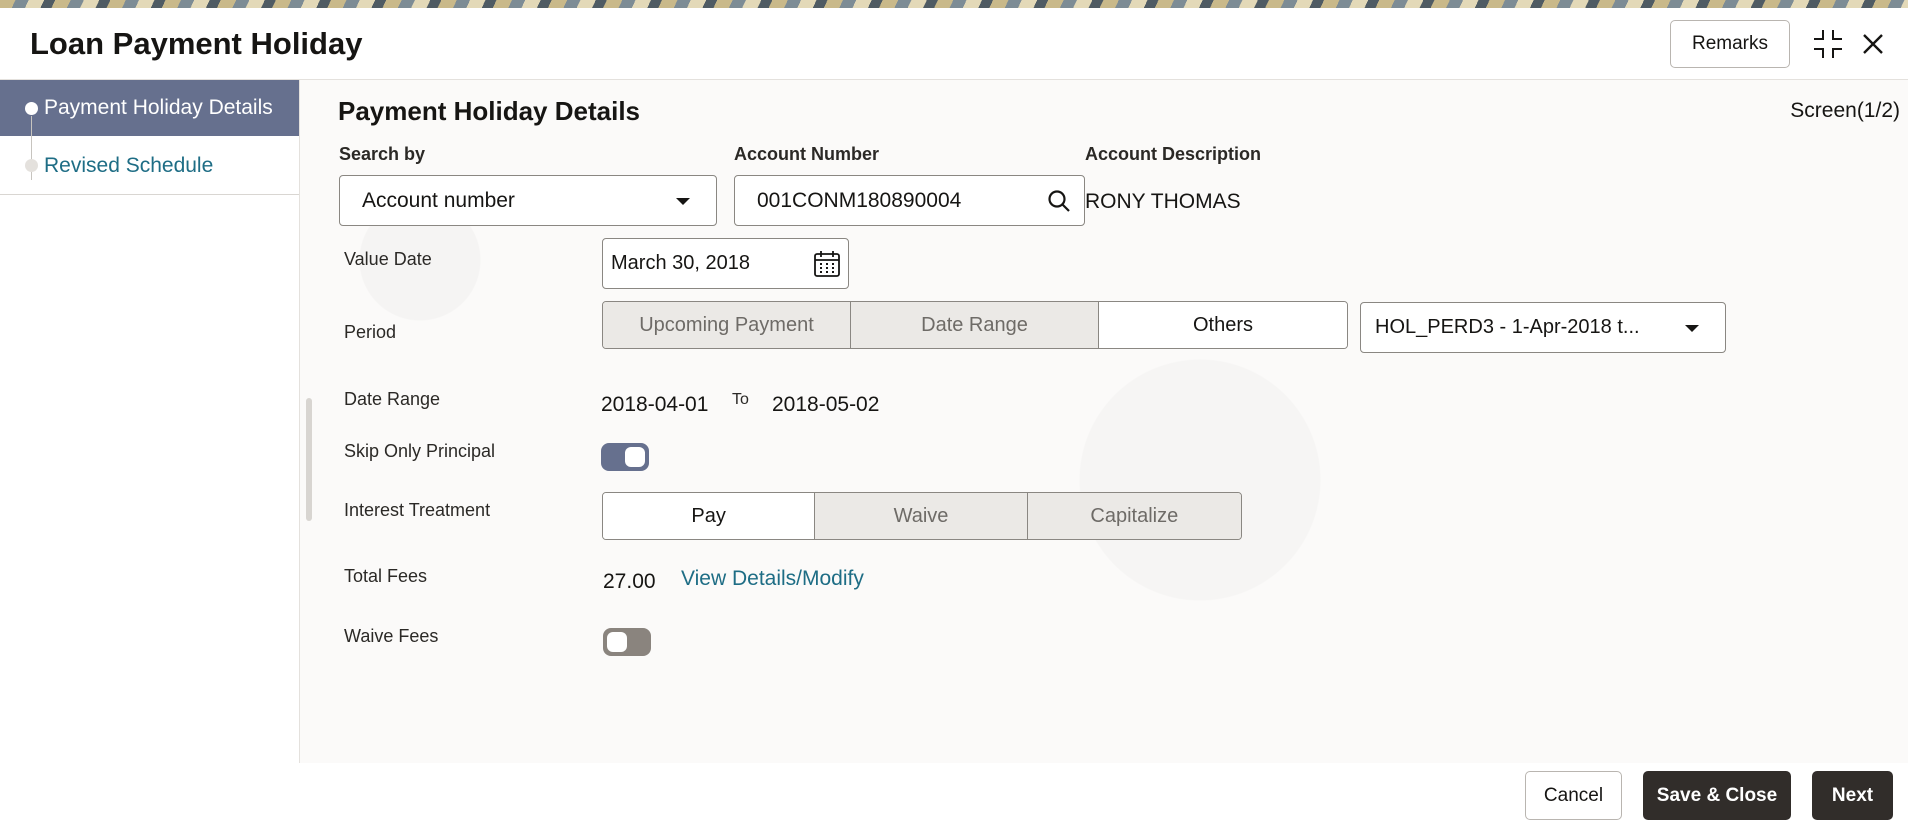 The image size is (1908, 823). What do you see at coordinates (370, 332) in the screenshot?
I see `period-label: Period` at bounding box center [370, 332].